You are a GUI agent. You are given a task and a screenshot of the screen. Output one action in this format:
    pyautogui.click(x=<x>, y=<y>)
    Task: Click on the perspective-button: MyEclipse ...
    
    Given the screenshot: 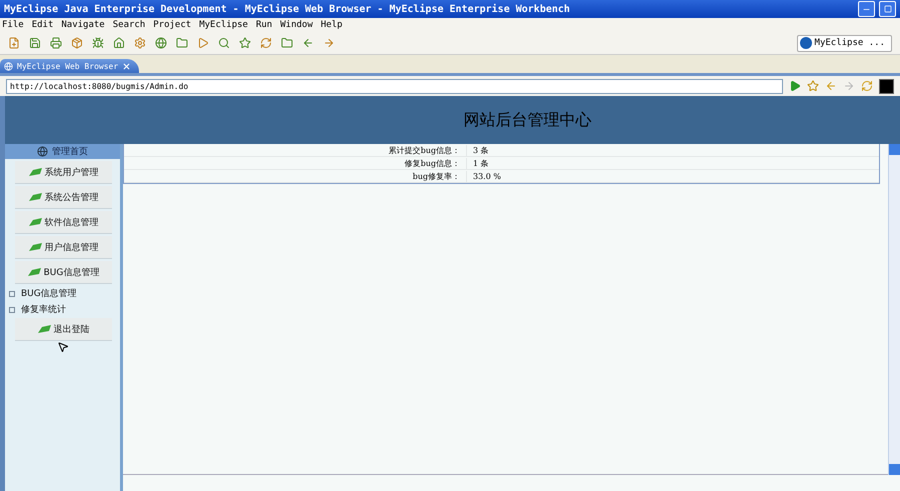 What is the action you would take?
    pyautogui.click(x=844, y=43)
    